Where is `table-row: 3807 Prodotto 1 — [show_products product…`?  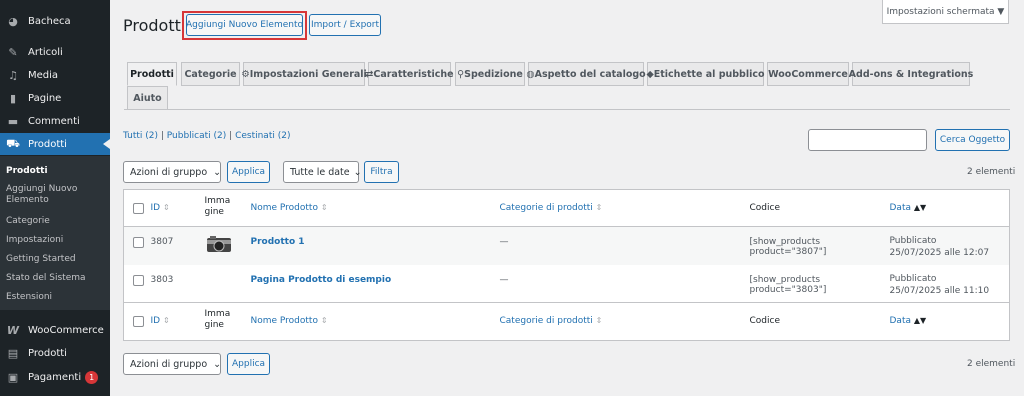
table-row: 3807 Prodotto 1 — [show_products product… is located at coordinates (566, 245).